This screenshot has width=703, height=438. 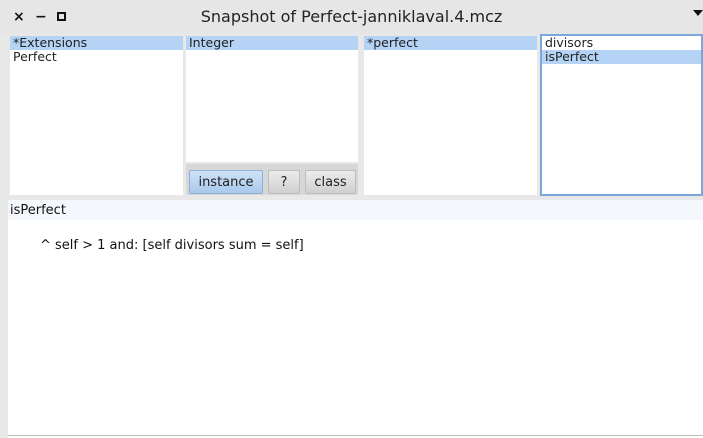 What do you see at coordinates (355, 210) in the screenshot?
I see `method-signature-row` at bounding box center [355, 210].